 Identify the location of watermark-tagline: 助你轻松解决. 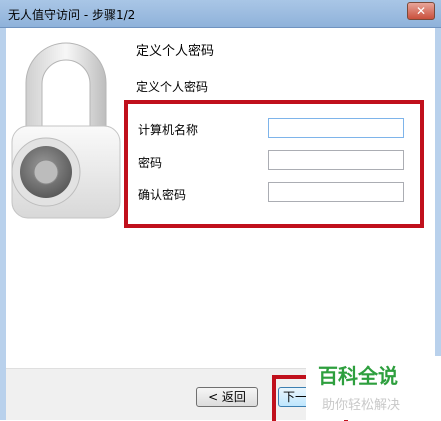
(361, 405).